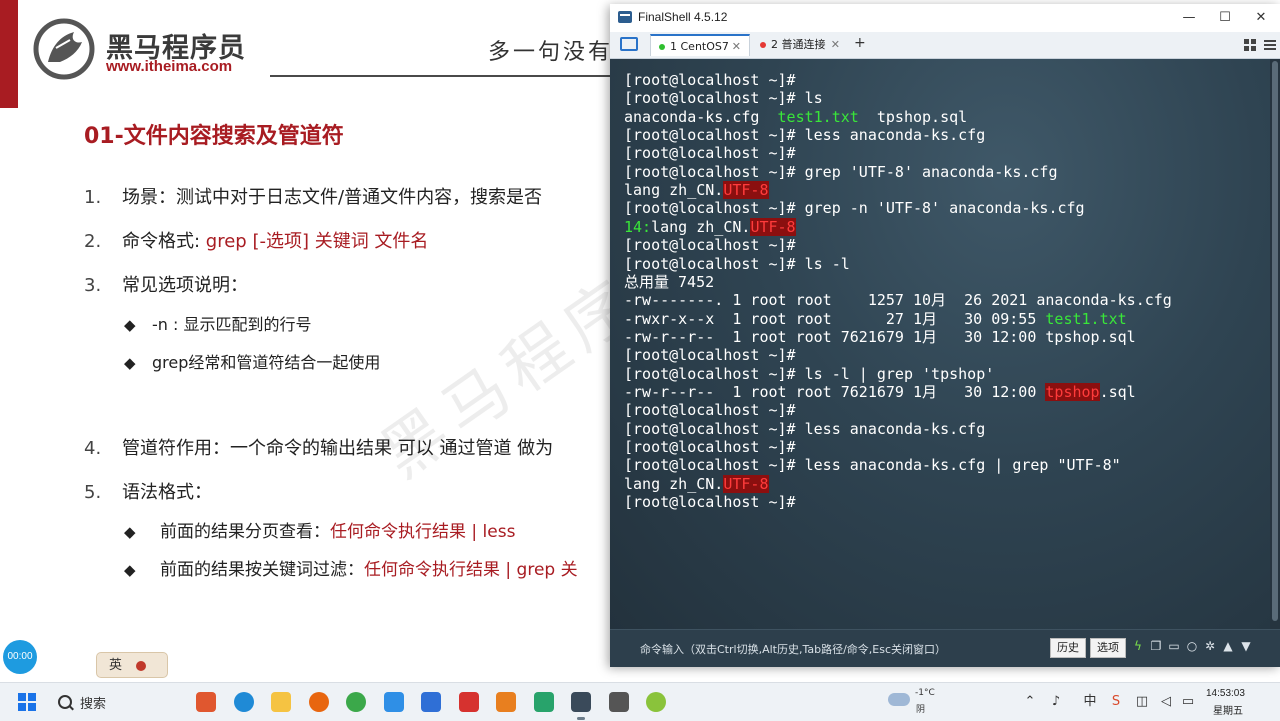 The height and width of the screenshot is (721, 1280). Describe the element at coordinates (1261, 18) in the screenshot. I see `close-window-button: ✕` at that location.